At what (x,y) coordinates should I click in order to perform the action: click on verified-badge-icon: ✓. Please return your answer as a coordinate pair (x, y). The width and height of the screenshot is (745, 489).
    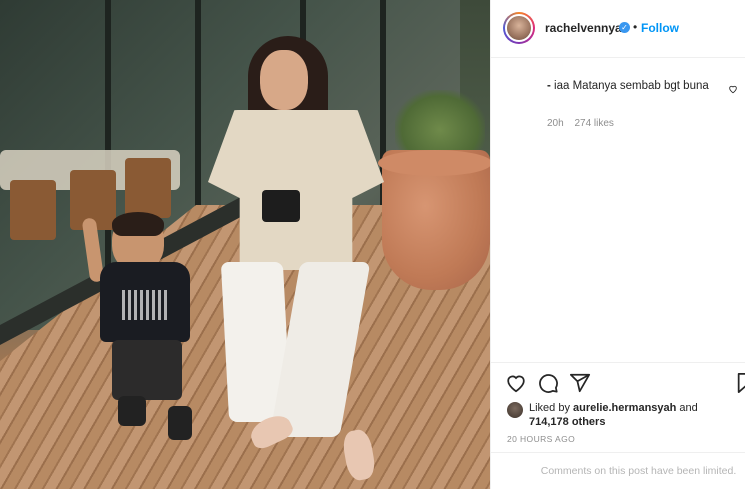
    Looking at the image, I should click on (624, 27).